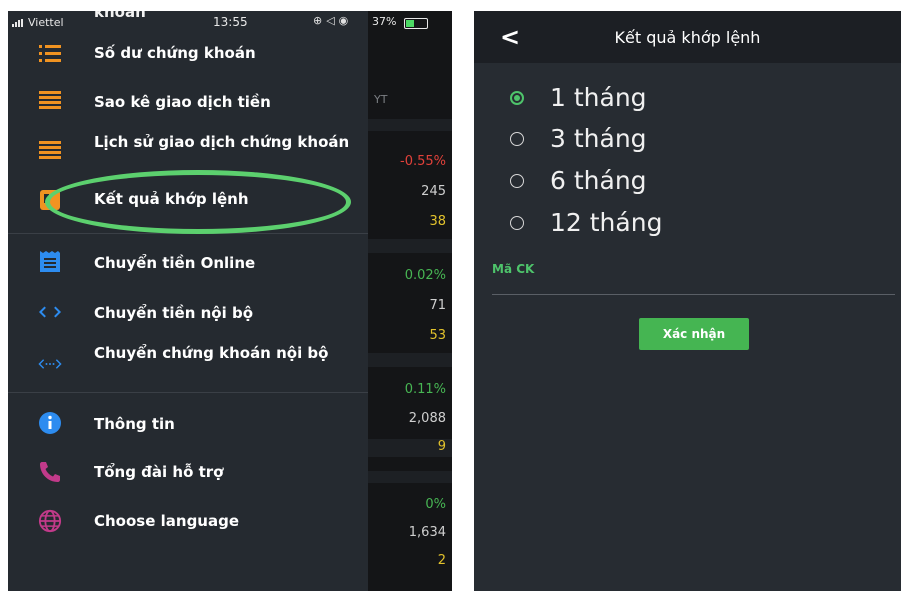  What do you see at coordinates (175, 53) in the screenshot?
I see `menu-item-label: Số dư chứng khoán` at bounding box center [175, 53].